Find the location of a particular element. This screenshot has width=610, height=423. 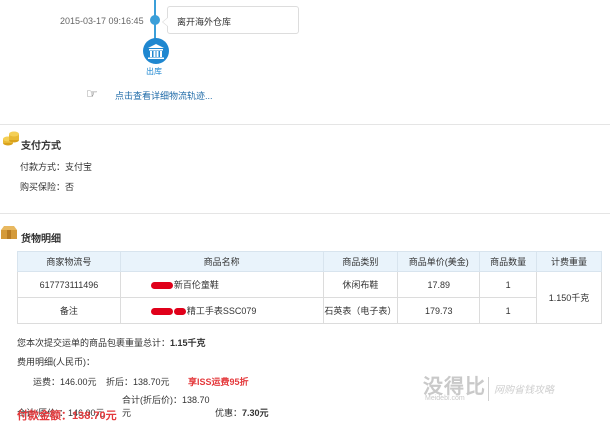

fee-title: 费用明细(人民币)： is located at coordinates (56, 362).